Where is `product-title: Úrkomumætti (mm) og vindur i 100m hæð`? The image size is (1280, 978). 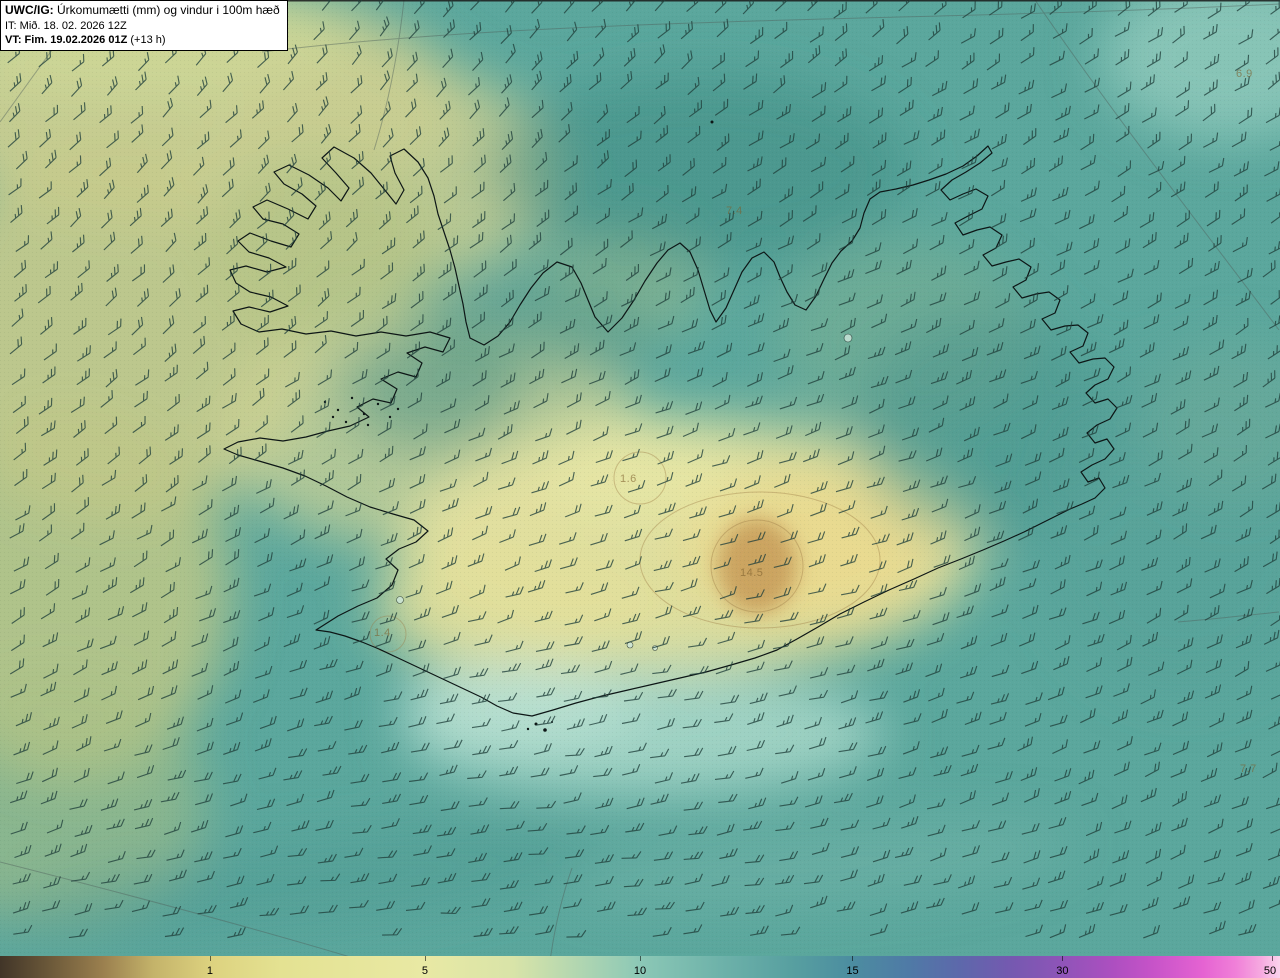 product-title: Úrkomumætti (mm) og vindur i 100m hæð is located at coordinates (168, 10).